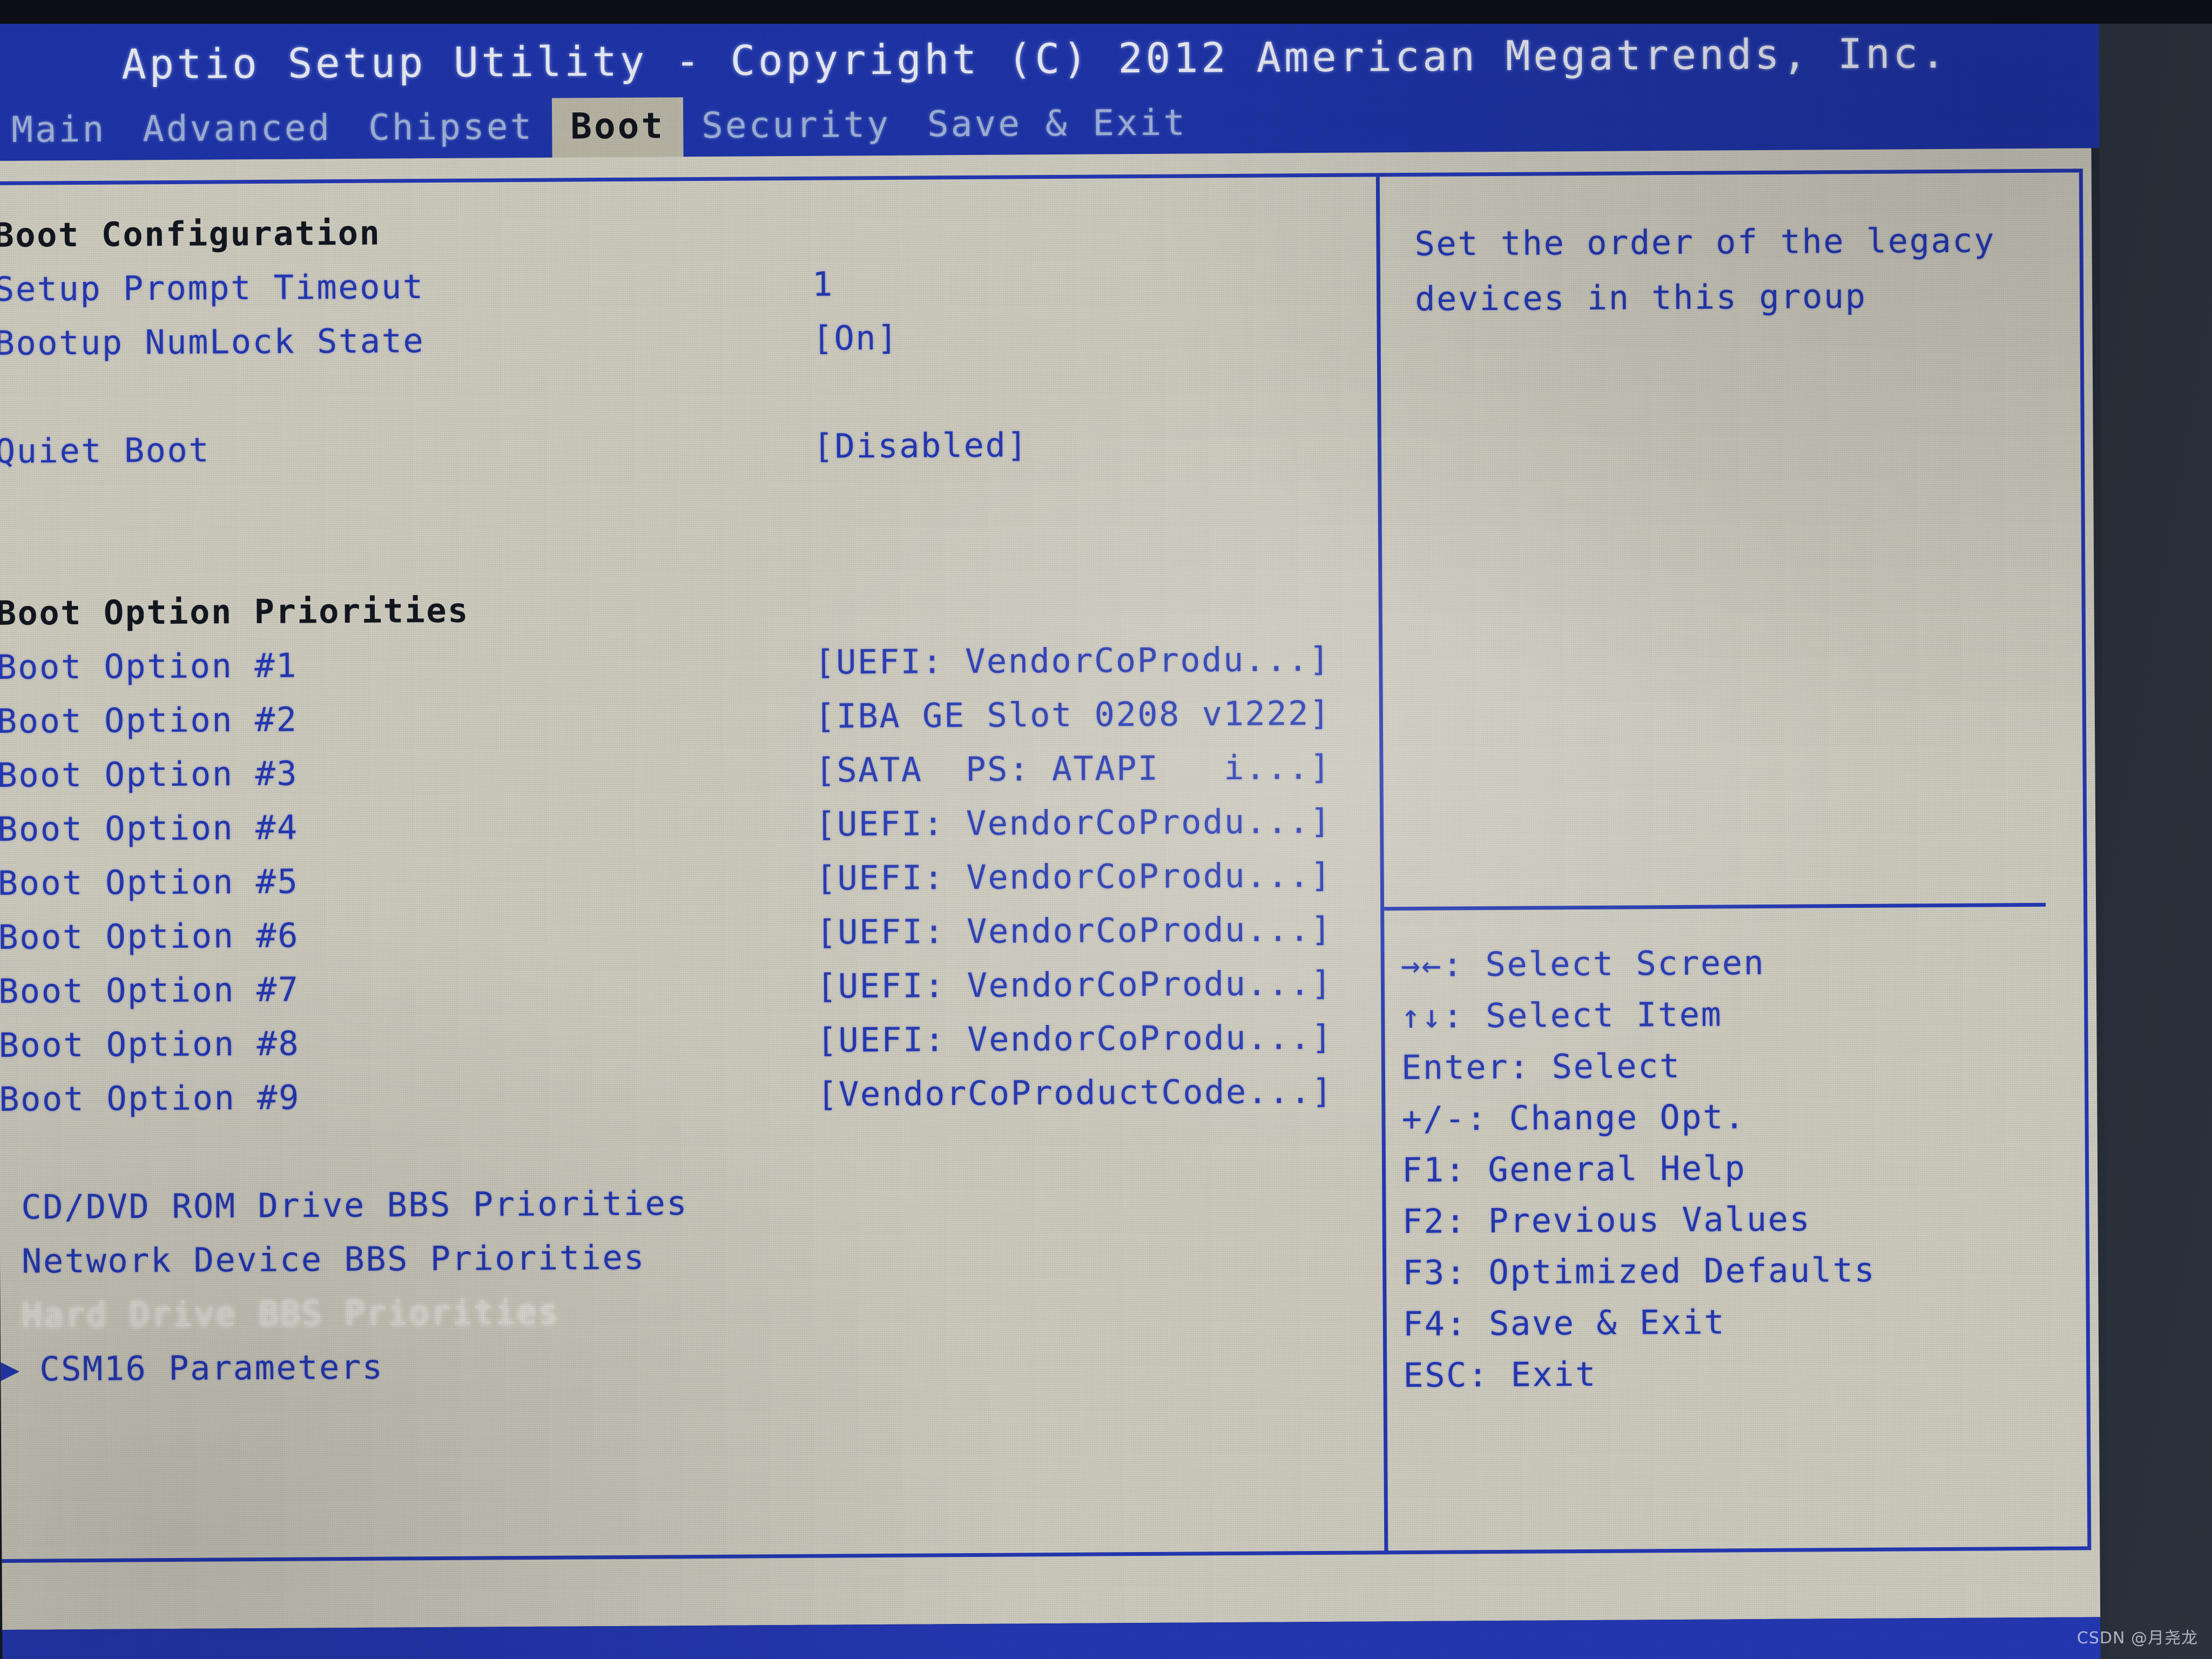  What do you see at coordinates (150, 990) in the screenshot?
I see `setting-label: Boot Option #7` at bounding box center [150, 990].